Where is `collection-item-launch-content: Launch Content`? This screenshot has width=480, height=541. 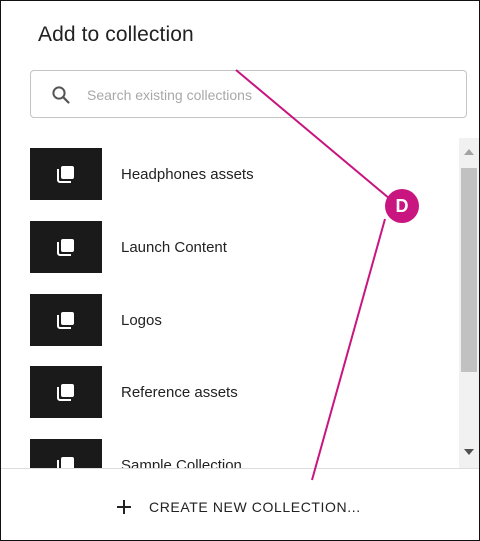
collection-item-launch-content: Launch Content is located at coordinates (240, 247).